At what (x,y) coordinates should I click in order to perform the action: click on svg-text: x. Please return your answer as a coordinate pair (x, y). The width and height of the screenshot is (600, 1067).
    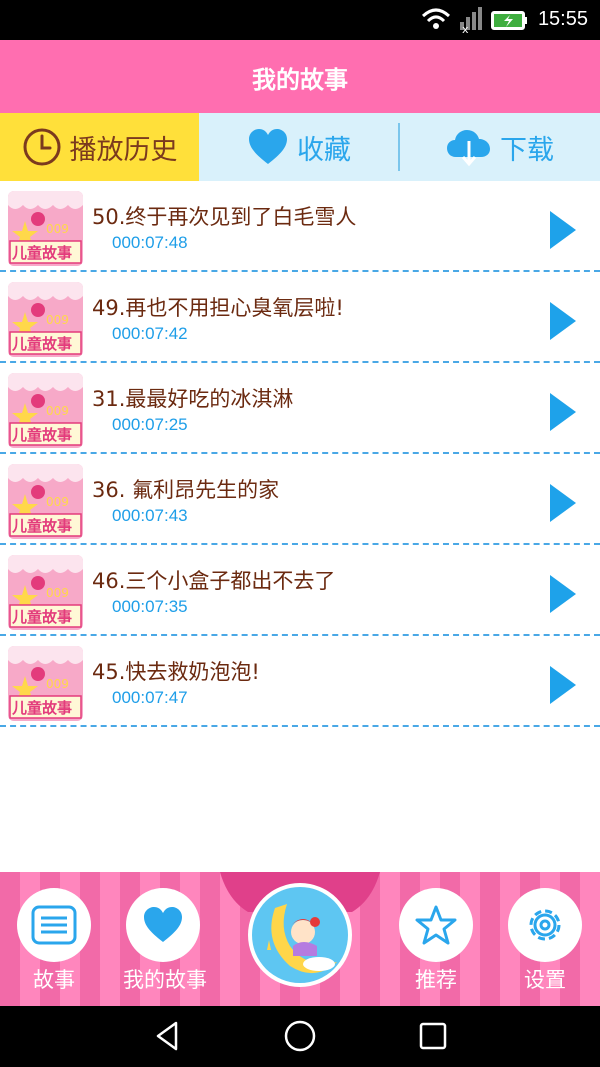
    Looking at the image, I should click on (465, 29).